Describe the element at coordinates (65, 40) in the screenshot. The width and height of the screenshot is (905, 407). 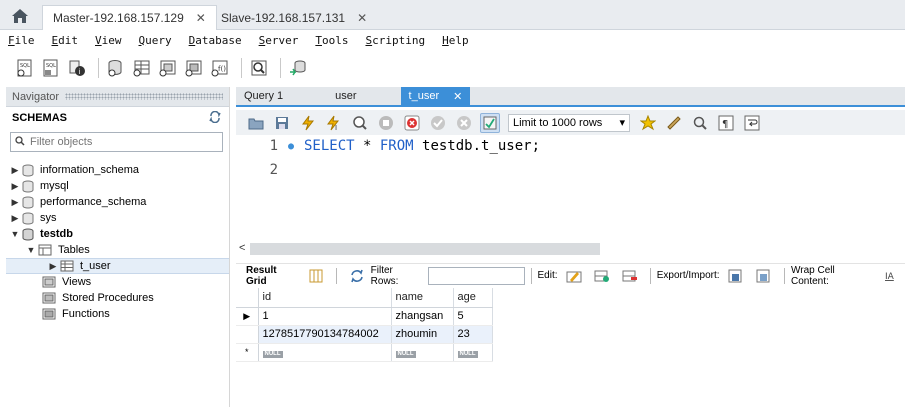
I see `menu-edit: Edit` at that location.